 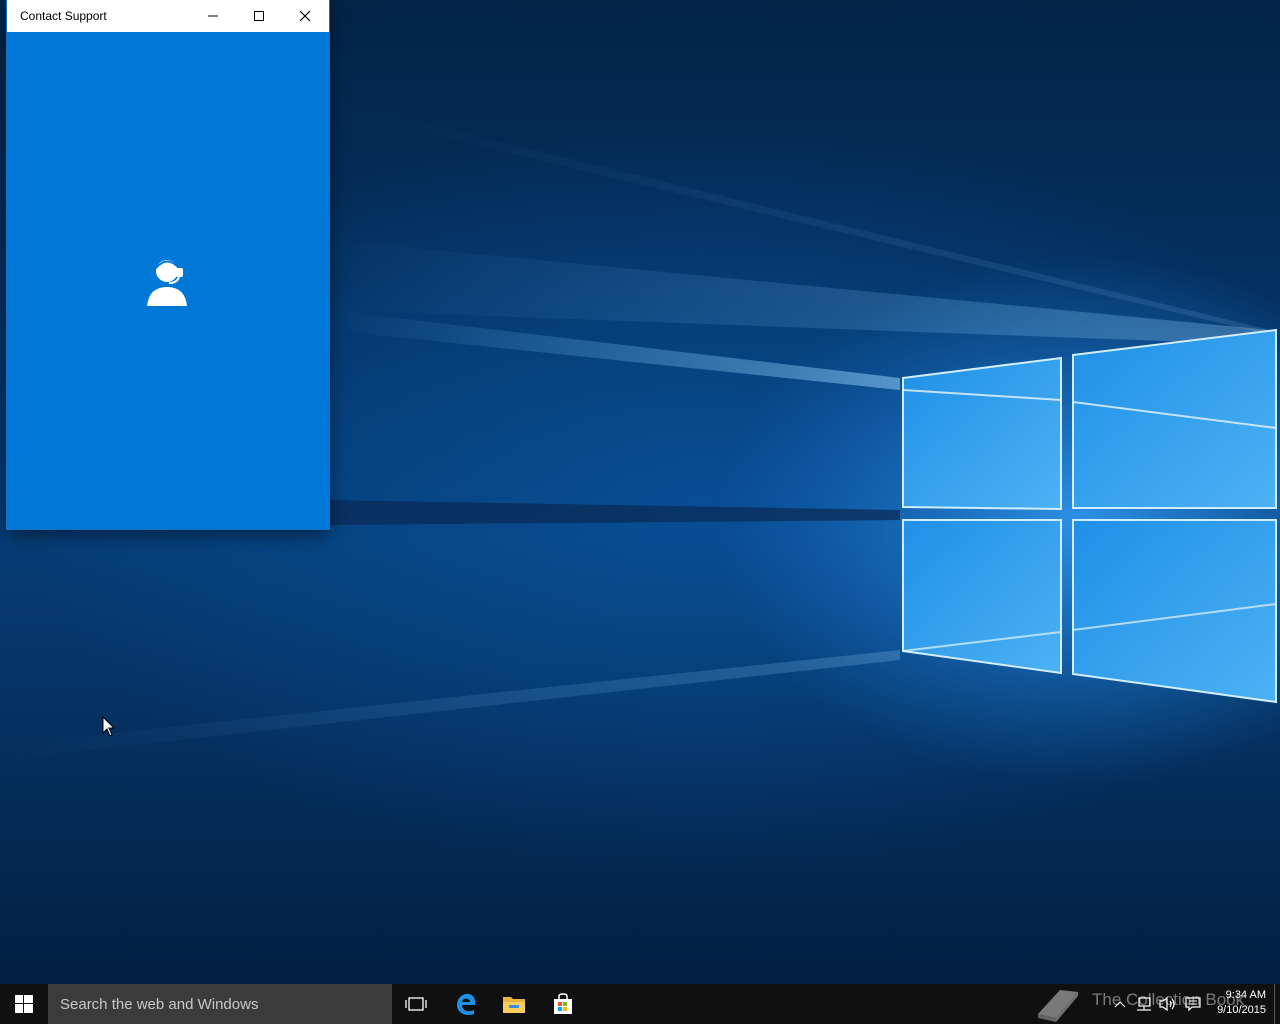 I want to click on window-title: Contact Support, so click(x=63, y=16).